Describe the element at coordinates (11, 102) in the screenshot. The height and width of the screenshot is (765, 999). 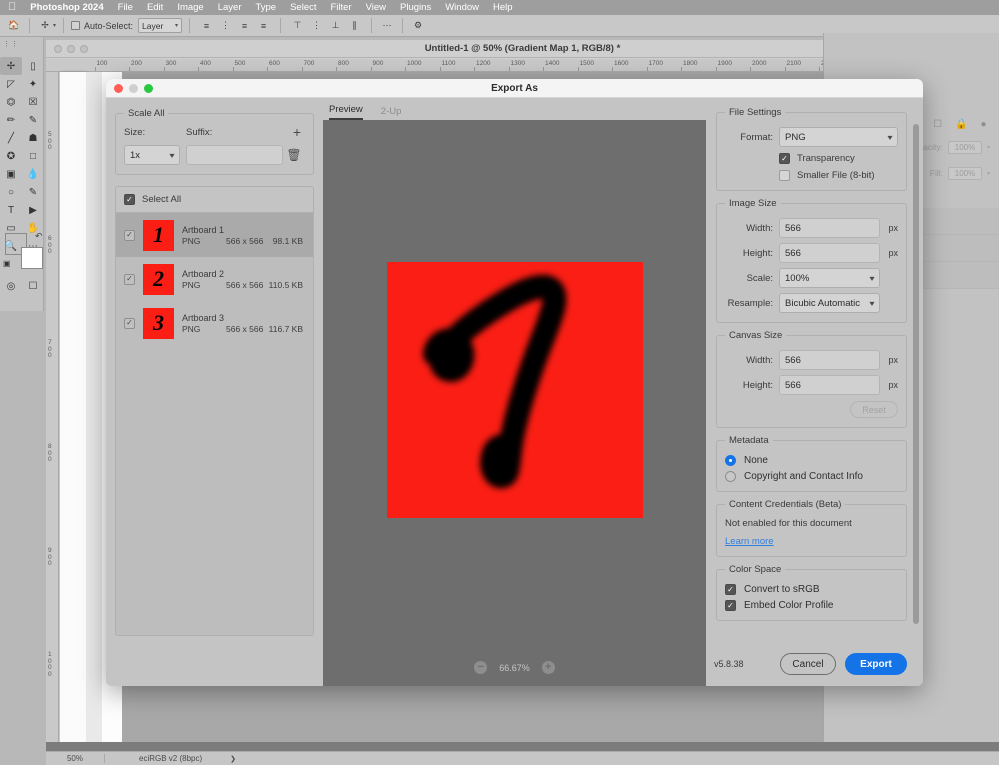
I see `crop-tool: ⏣` at that location.